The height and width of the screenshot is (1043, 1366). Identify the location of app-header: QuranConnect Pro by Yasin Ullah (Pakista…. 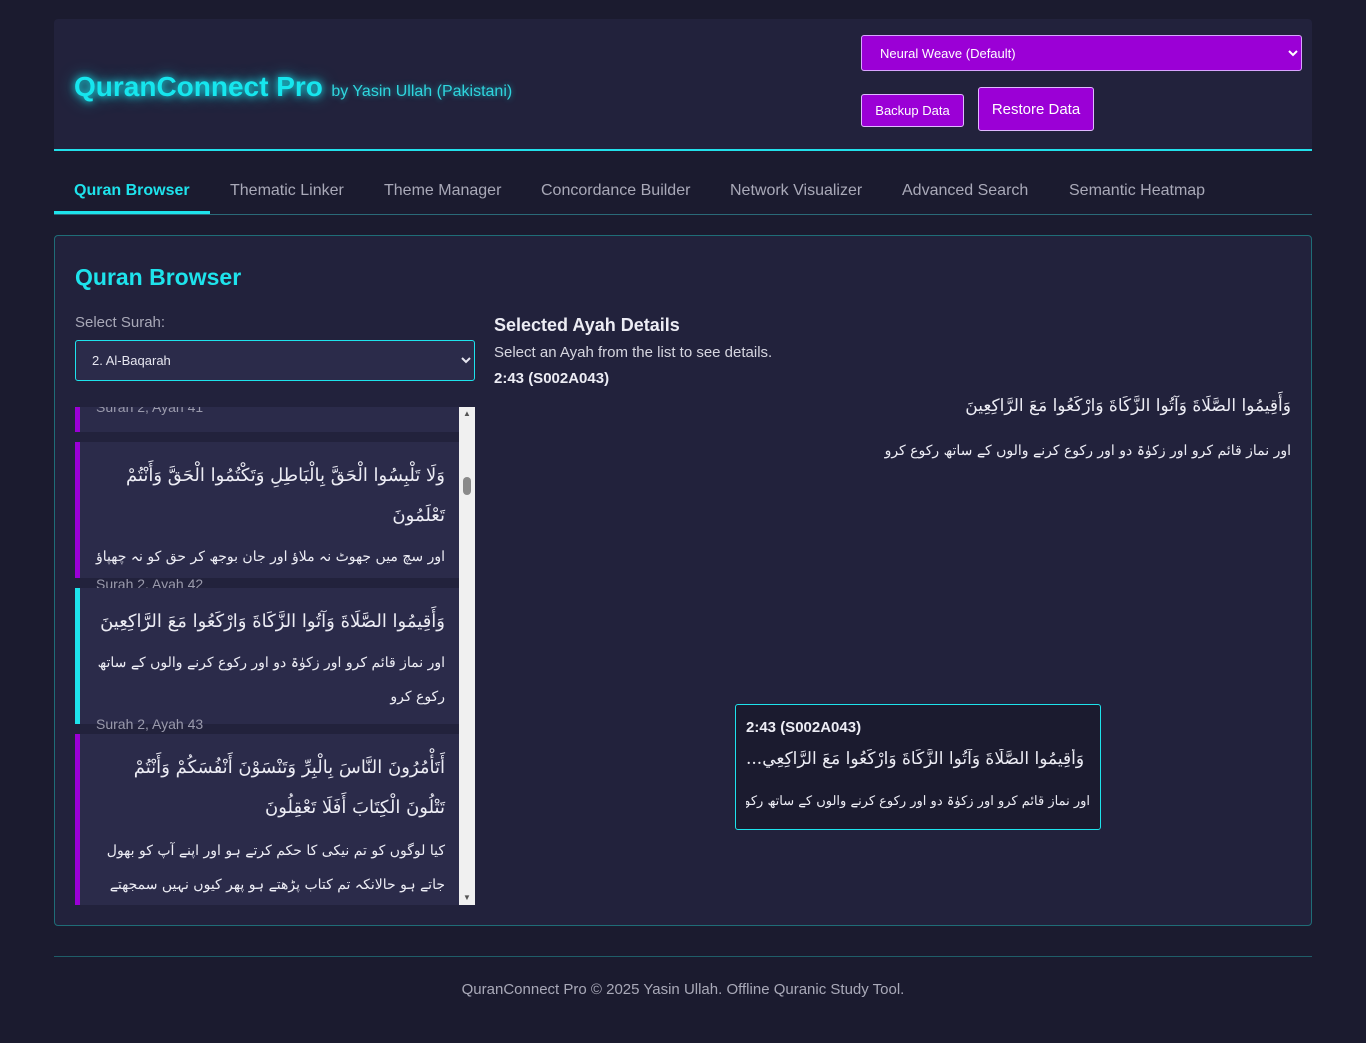
(683, 85).